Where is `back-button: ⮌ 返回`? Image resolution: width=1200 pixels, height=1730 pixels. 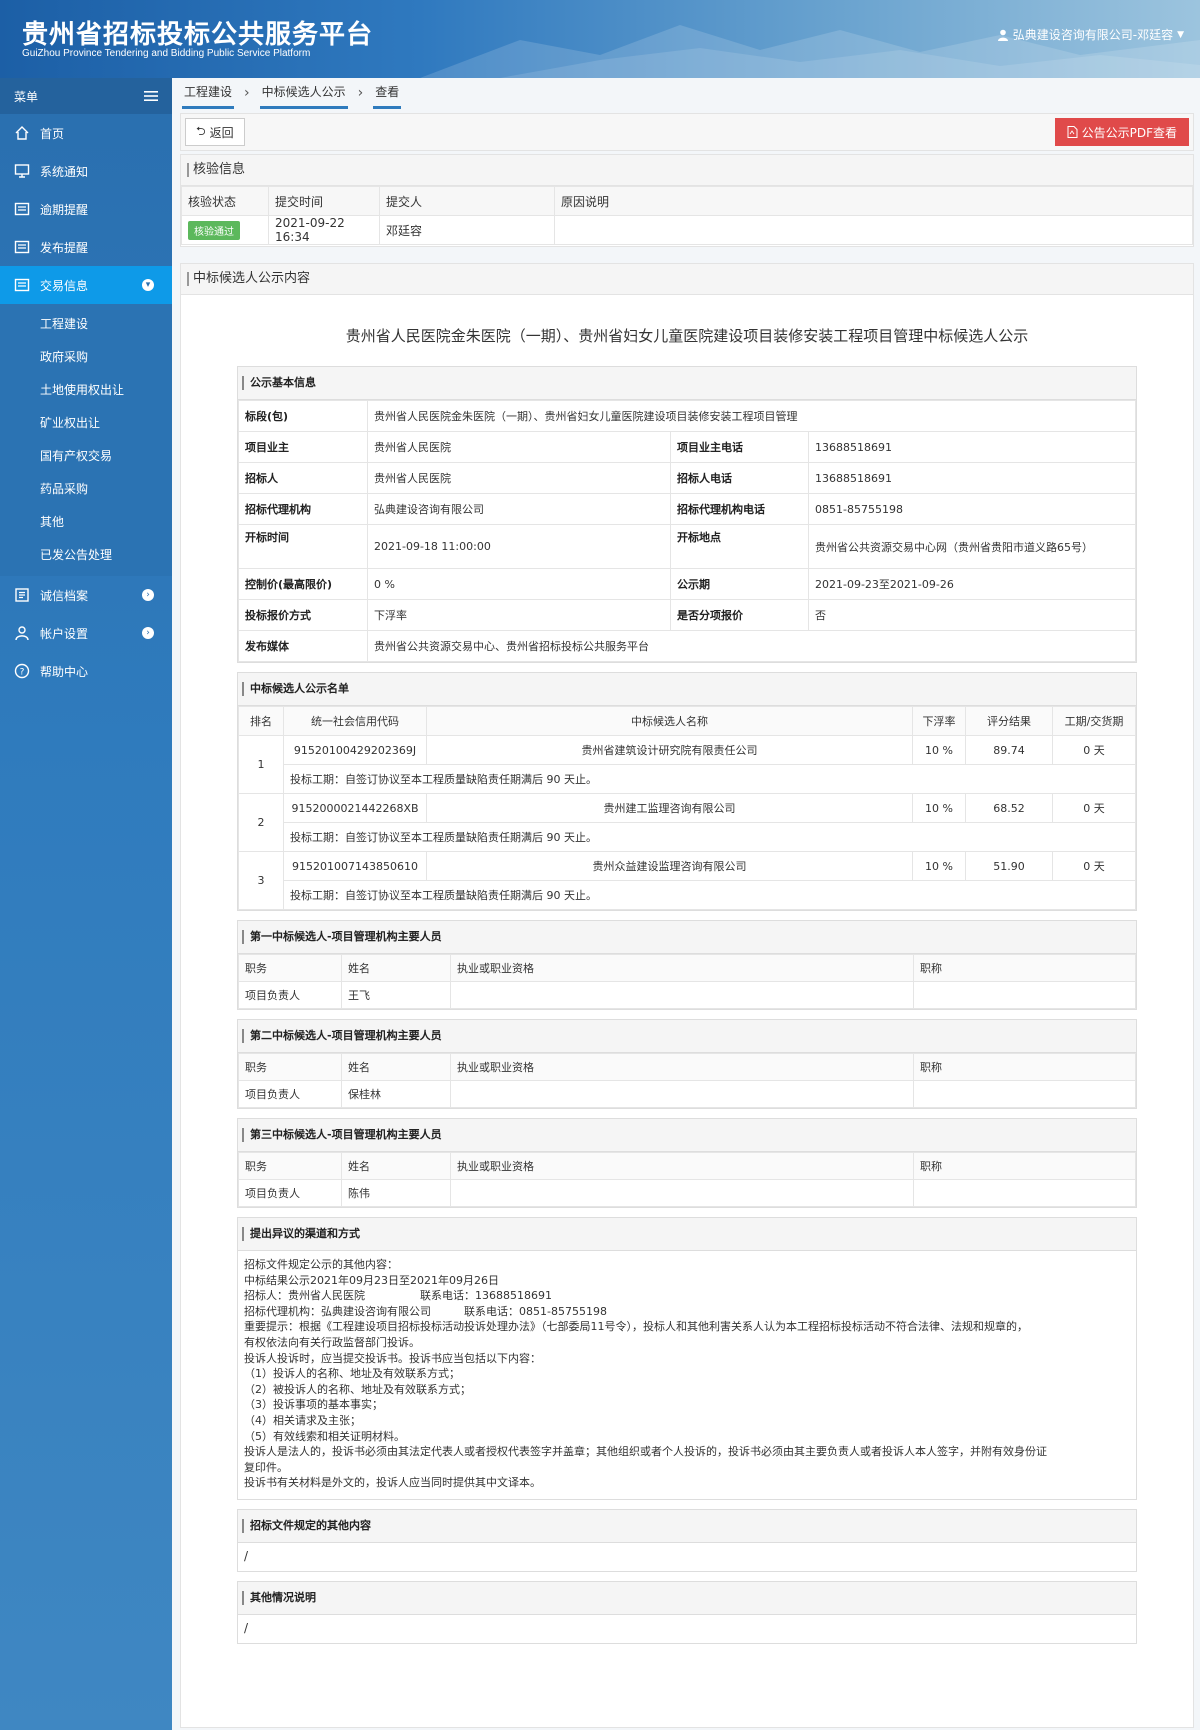 back-button: ⮌ 返回 is located at coordinates (215, 132).